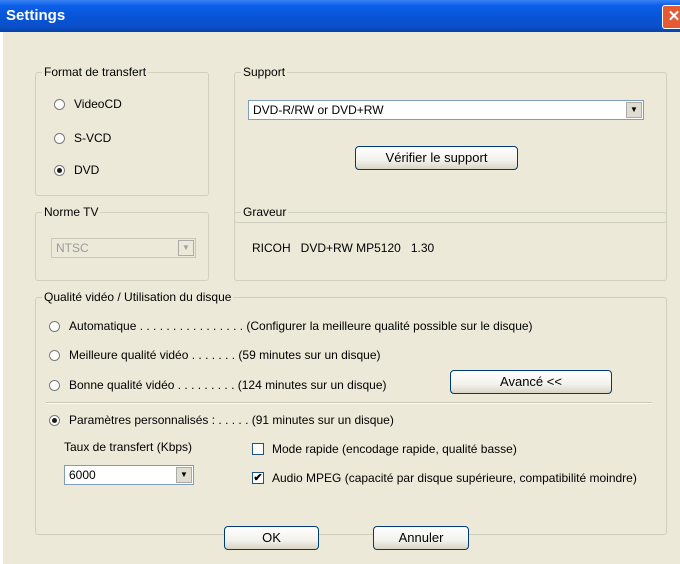  Describe the element at coordinates (87, 170) in the screenshot. I see `radio-dvd-label: DVD` at that location.